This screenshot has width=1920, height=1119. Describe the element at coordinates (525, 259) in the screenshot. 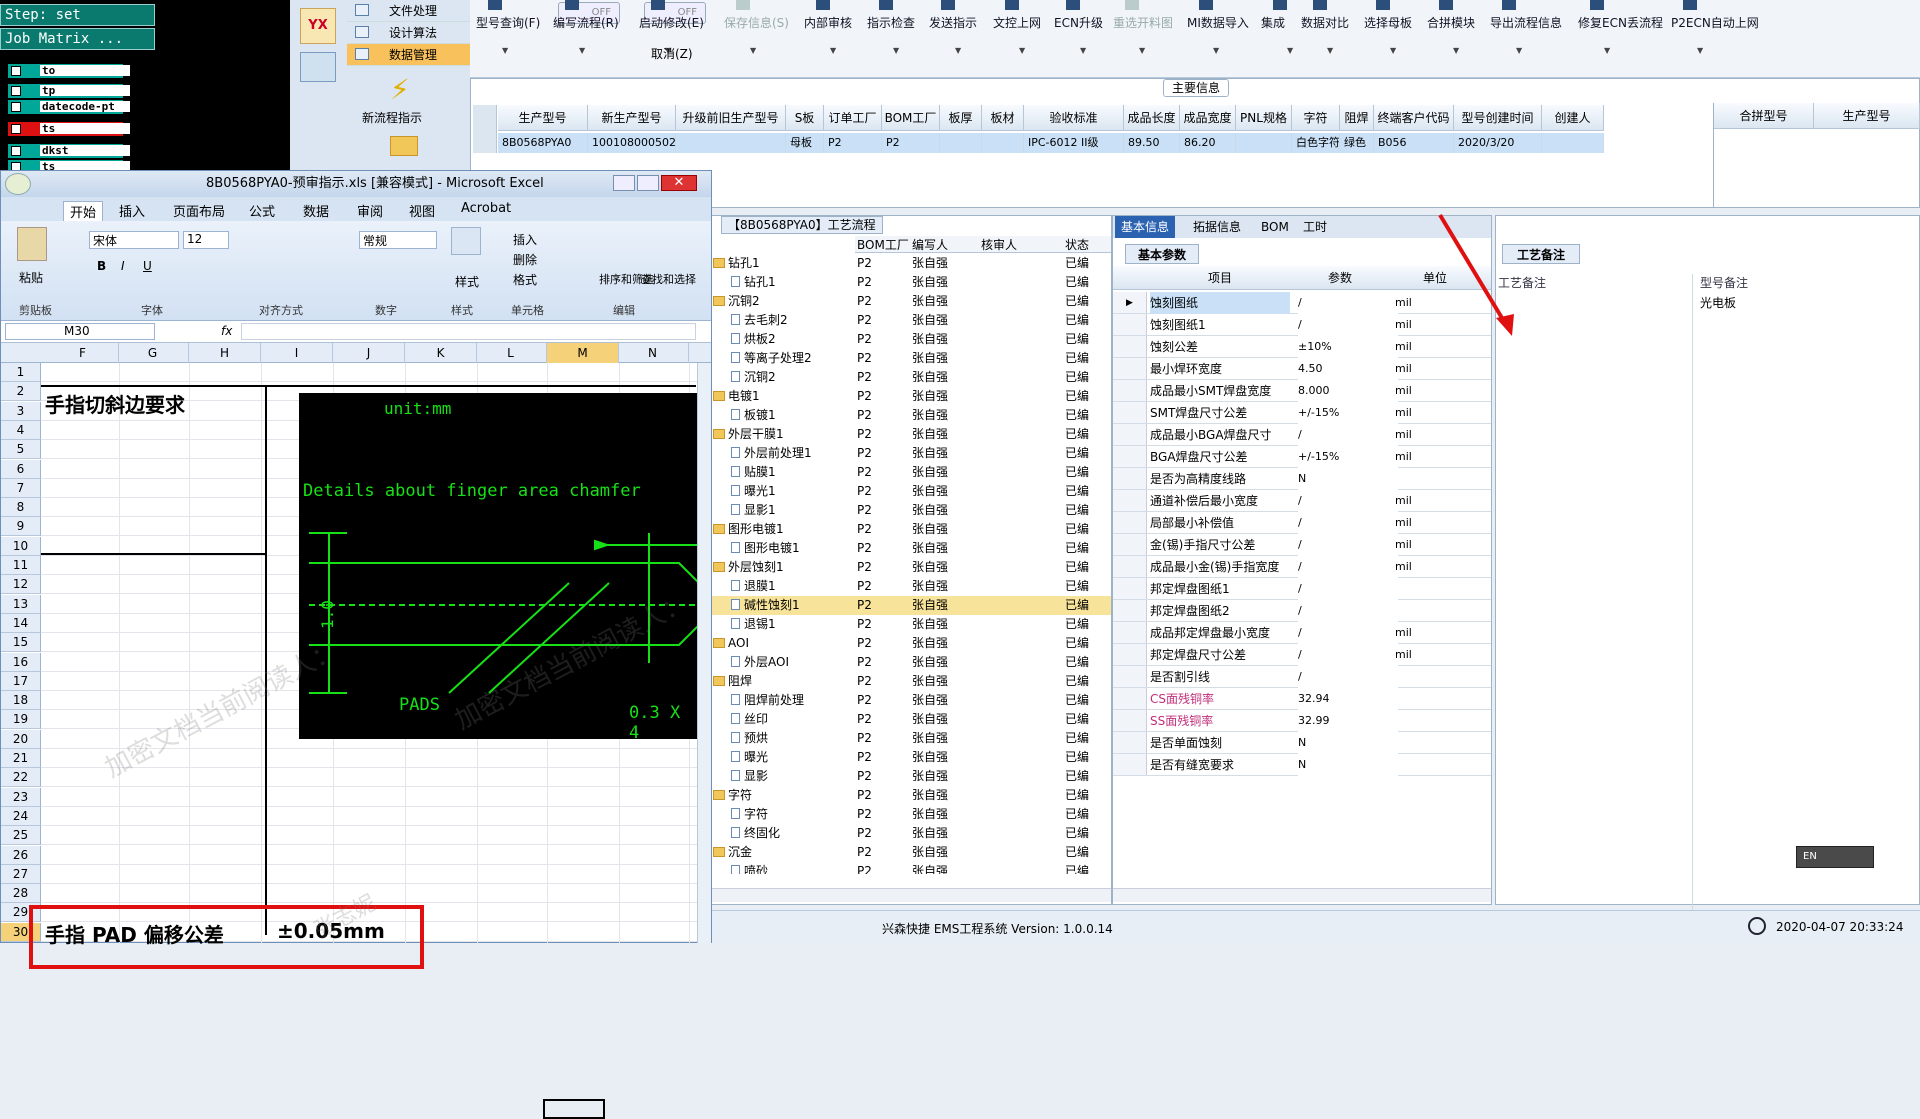

I see `delete-button: 删除` at that location.